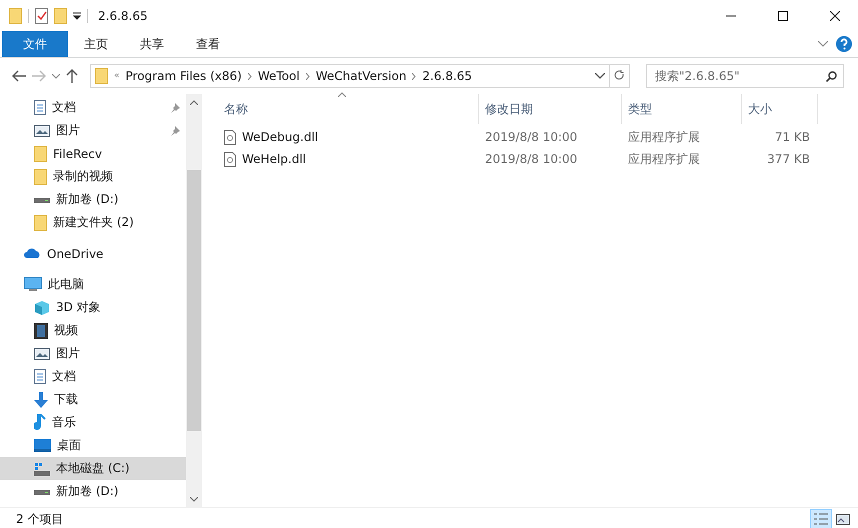 The width and height of the screenshot is (858, 528). Describe the element at coordinates (279, 76) in the screenshot. I see `breadcrumb: WeTool` at that location.